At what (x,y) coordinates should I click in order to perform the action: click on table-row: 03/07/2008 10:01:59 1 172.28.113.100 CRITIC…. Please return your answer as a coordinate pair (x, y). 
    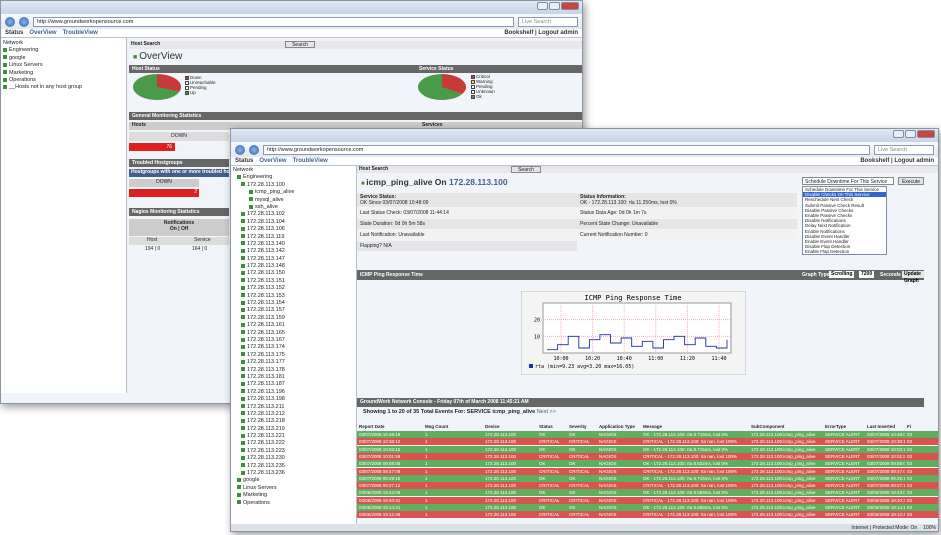
    Looking at the image, I should click on (647, 456).